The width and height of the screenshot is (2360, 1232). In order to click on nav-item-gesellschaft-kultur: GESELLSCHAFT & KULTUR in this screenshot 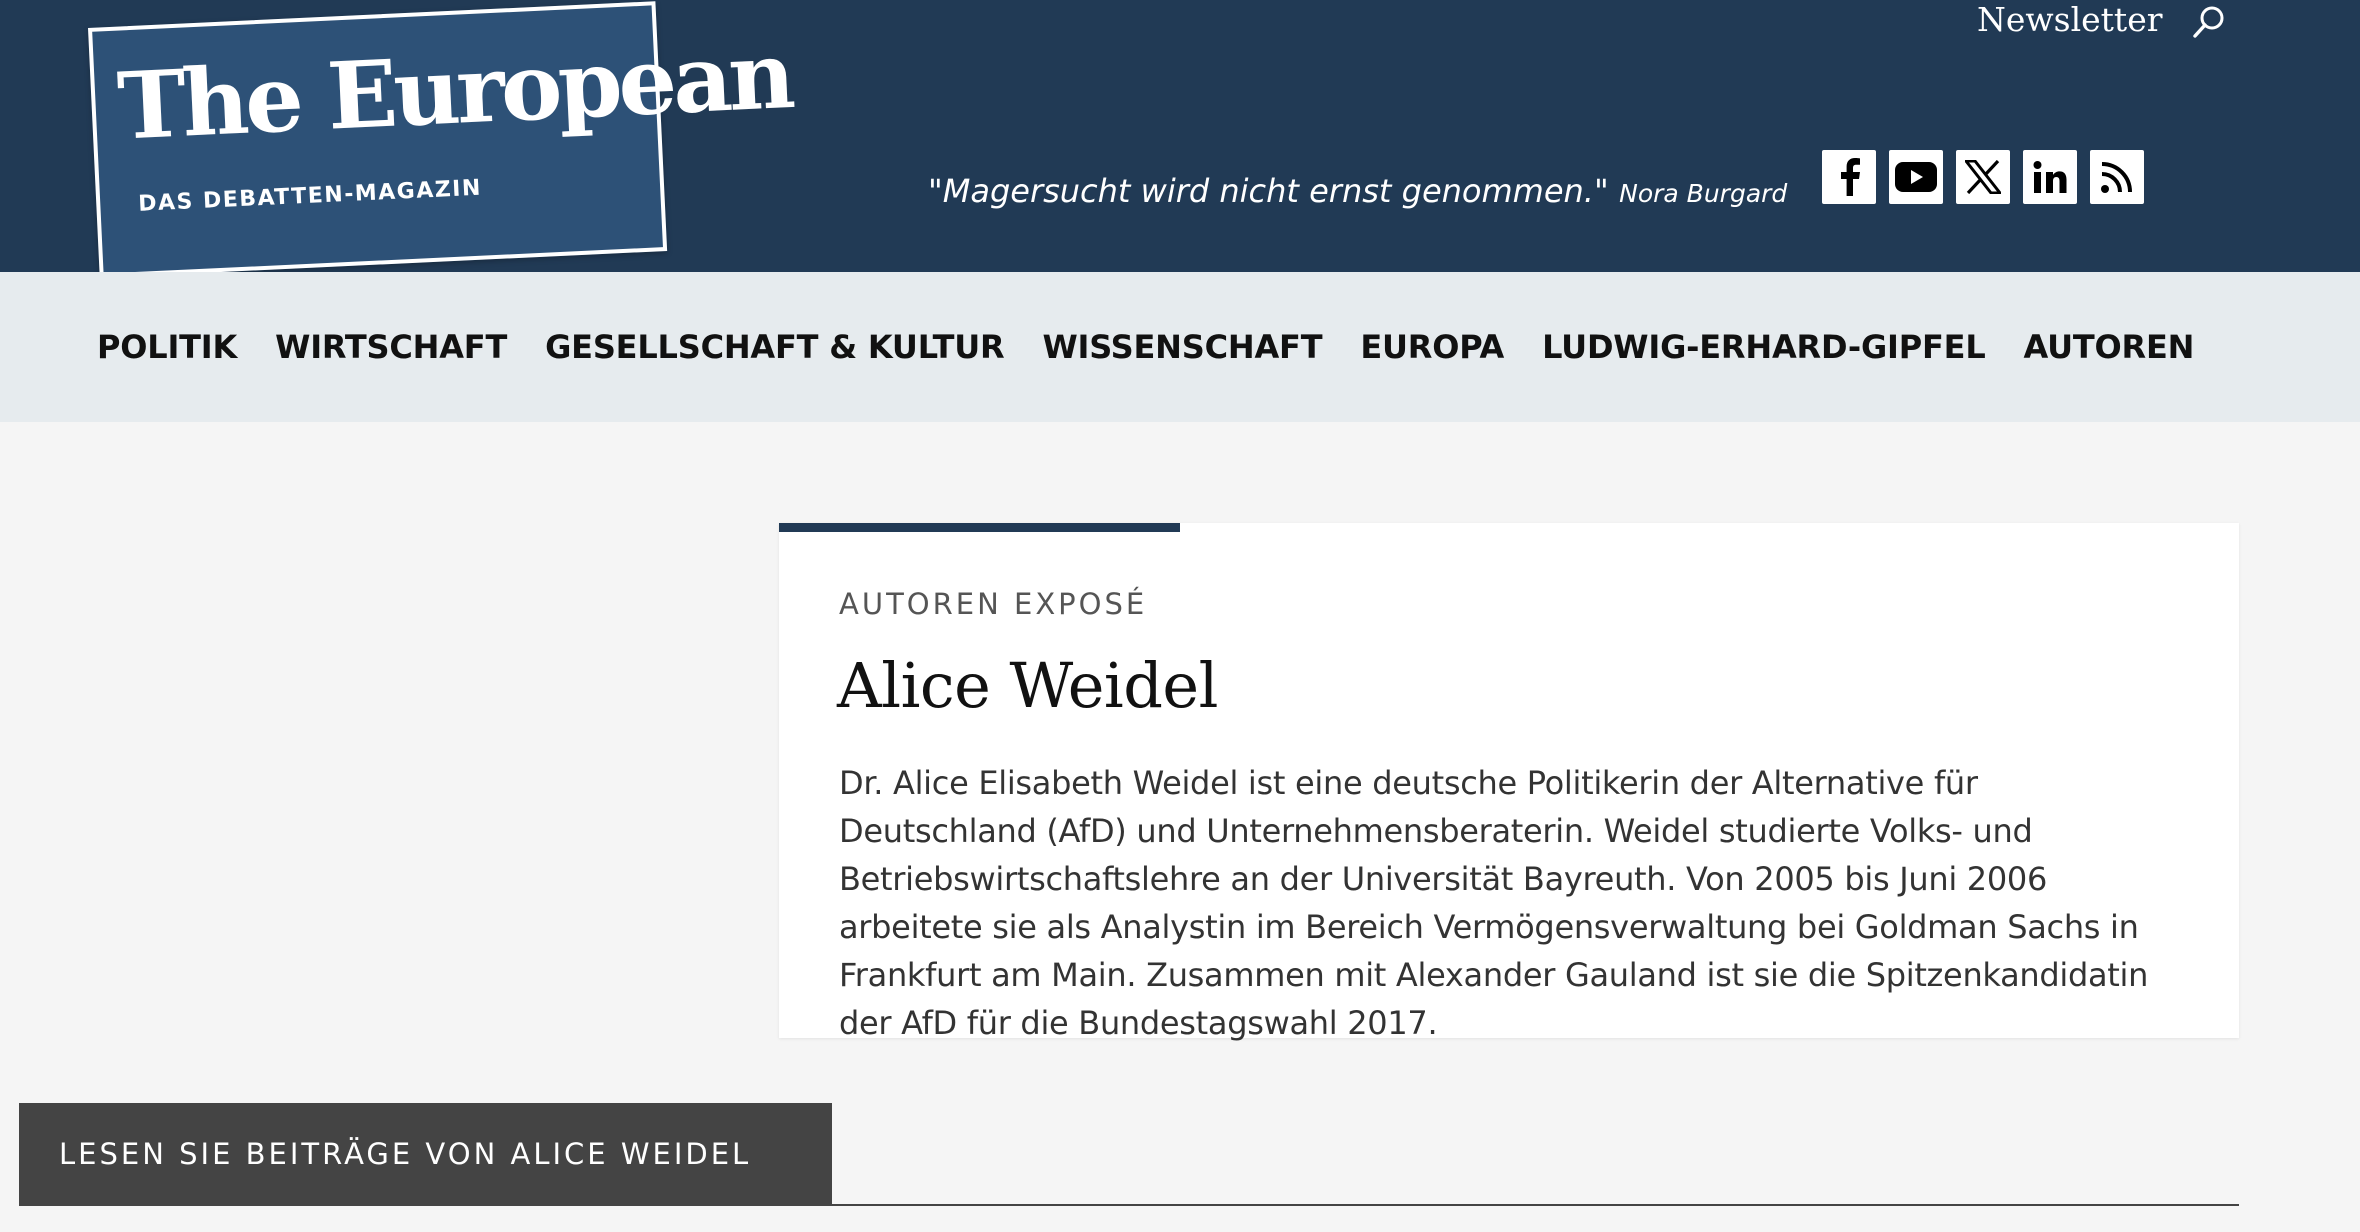, I will do `click(775, 347)`.